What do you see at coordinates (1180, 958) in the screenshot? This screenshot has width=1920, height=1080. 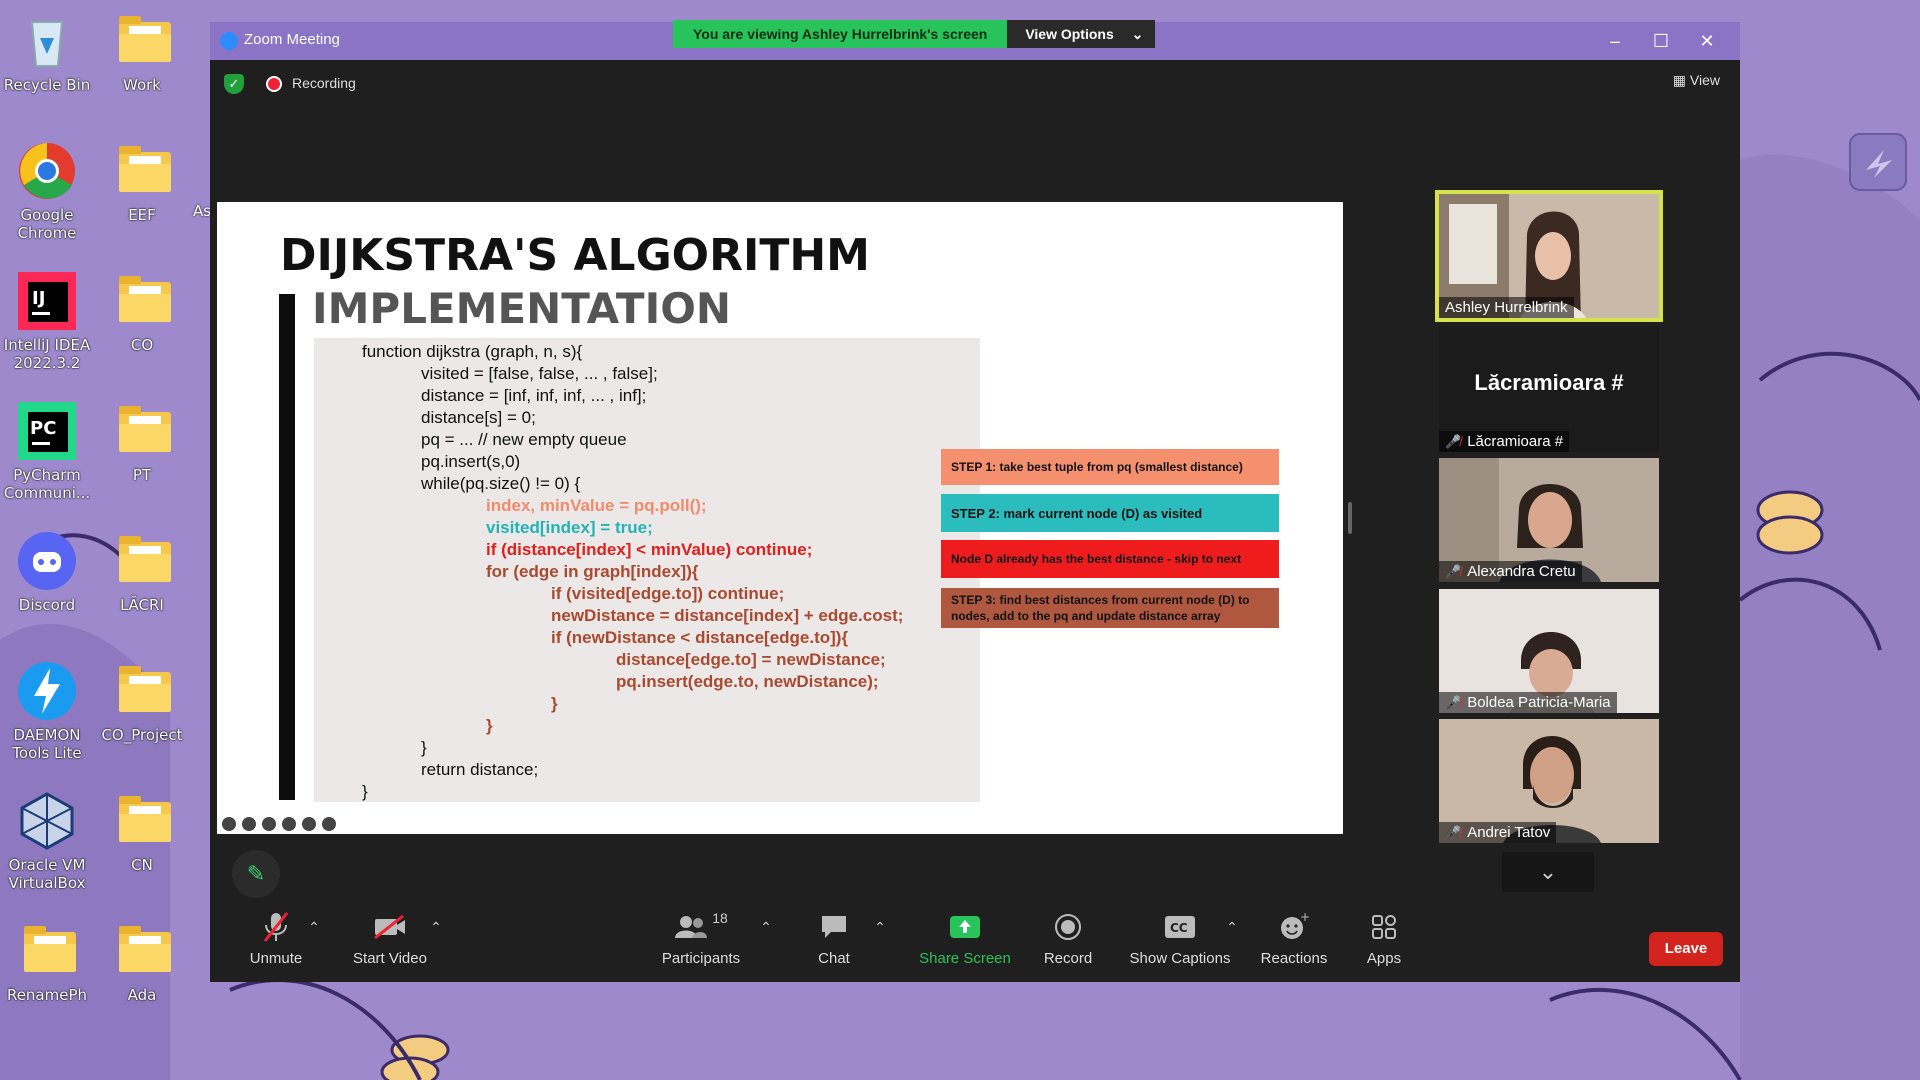 I see `show-captions-label: Show Captions` at bounding box center [1180, 958].